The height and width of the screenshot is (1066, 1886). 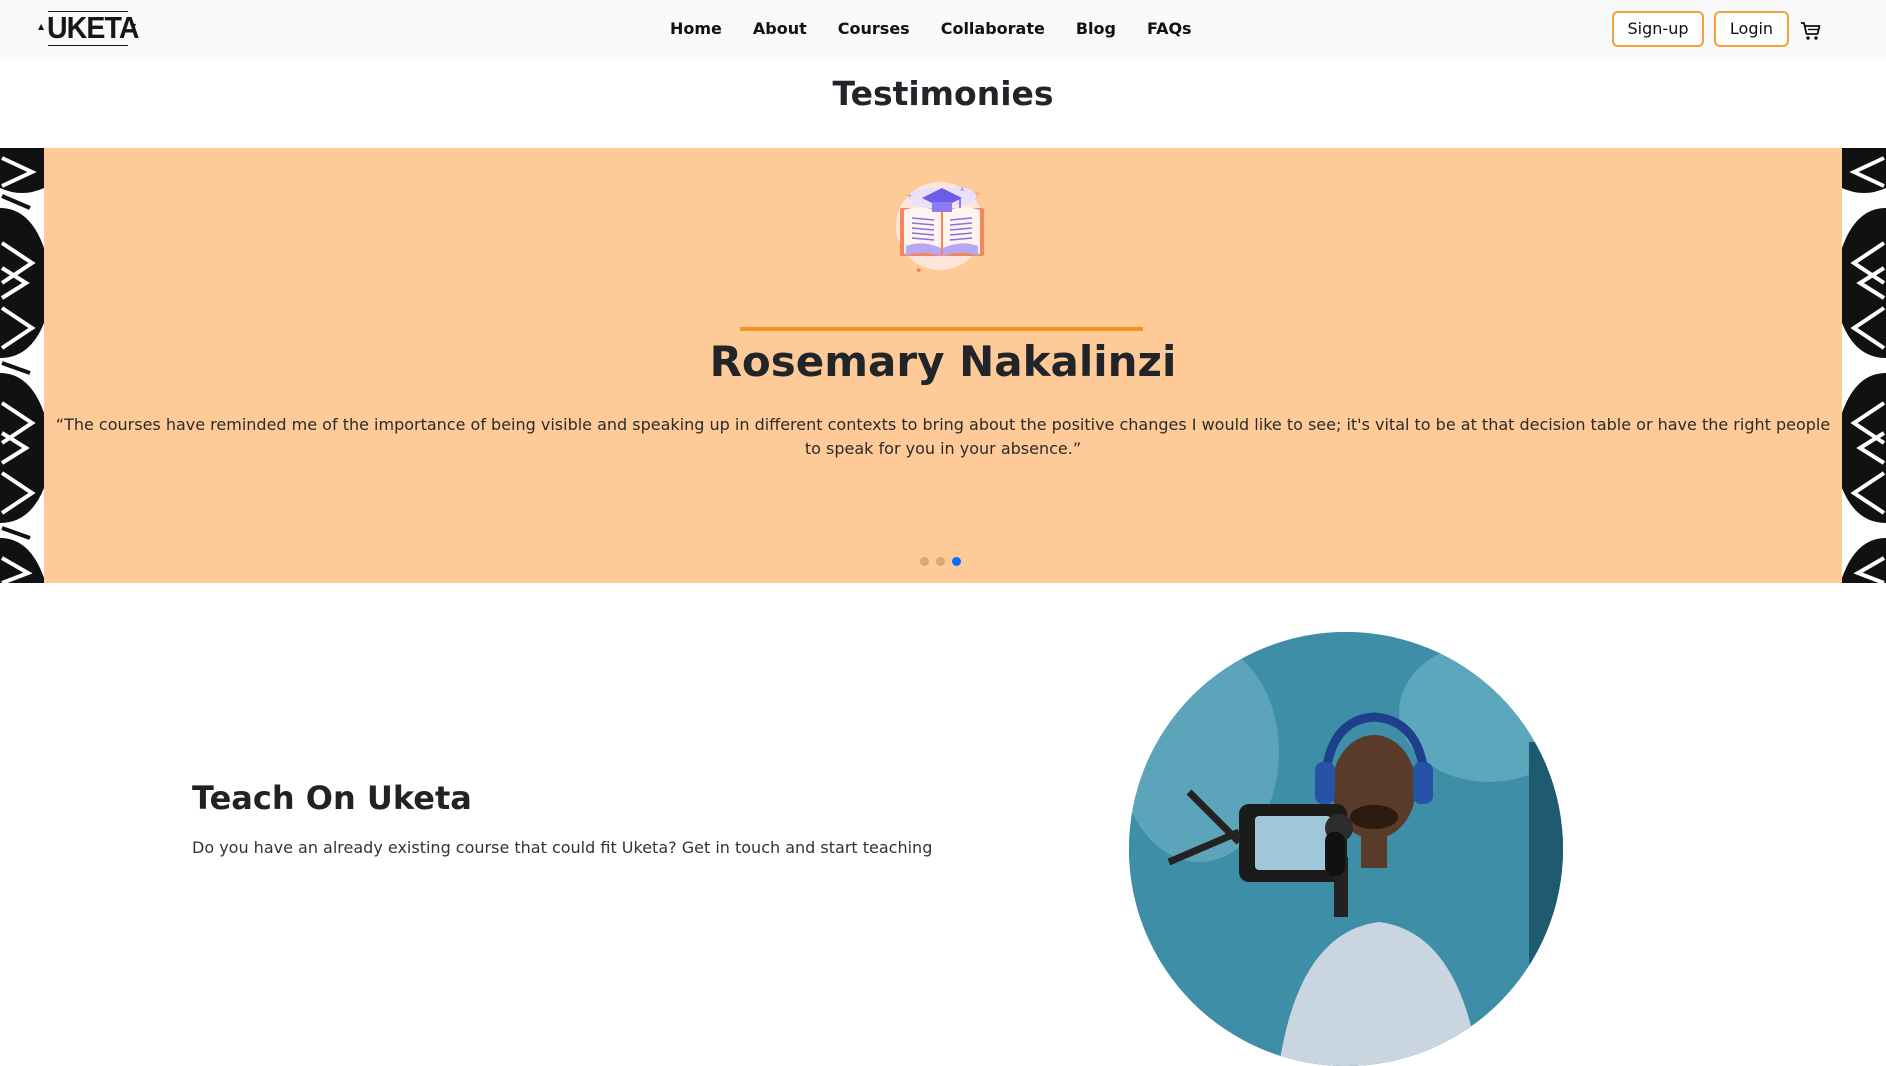 I want to click on logo-triangle-icon: ▲, so click(x=41, y=26).